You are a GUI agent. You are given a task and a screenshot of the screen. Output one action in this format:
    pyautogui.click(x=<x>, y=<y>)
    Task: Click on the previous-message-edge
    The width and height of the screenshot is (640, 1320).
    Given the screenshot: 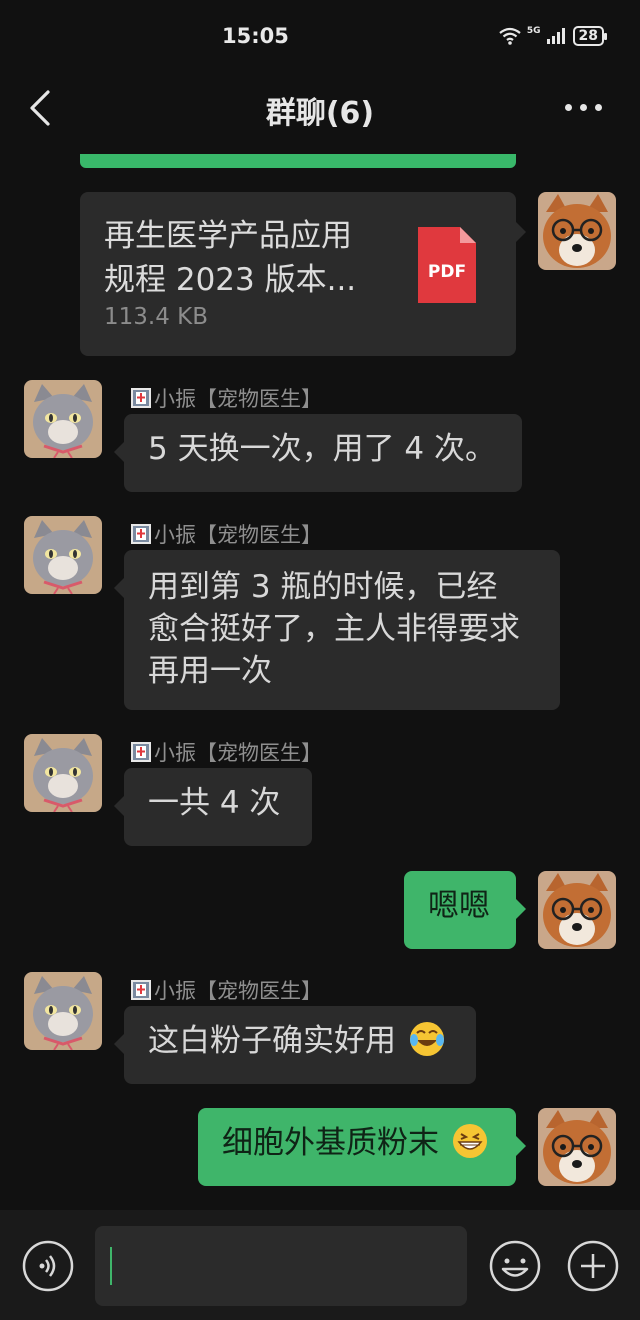 What is the action you would take?
    pyautogui.click(x=298, y=161)
    